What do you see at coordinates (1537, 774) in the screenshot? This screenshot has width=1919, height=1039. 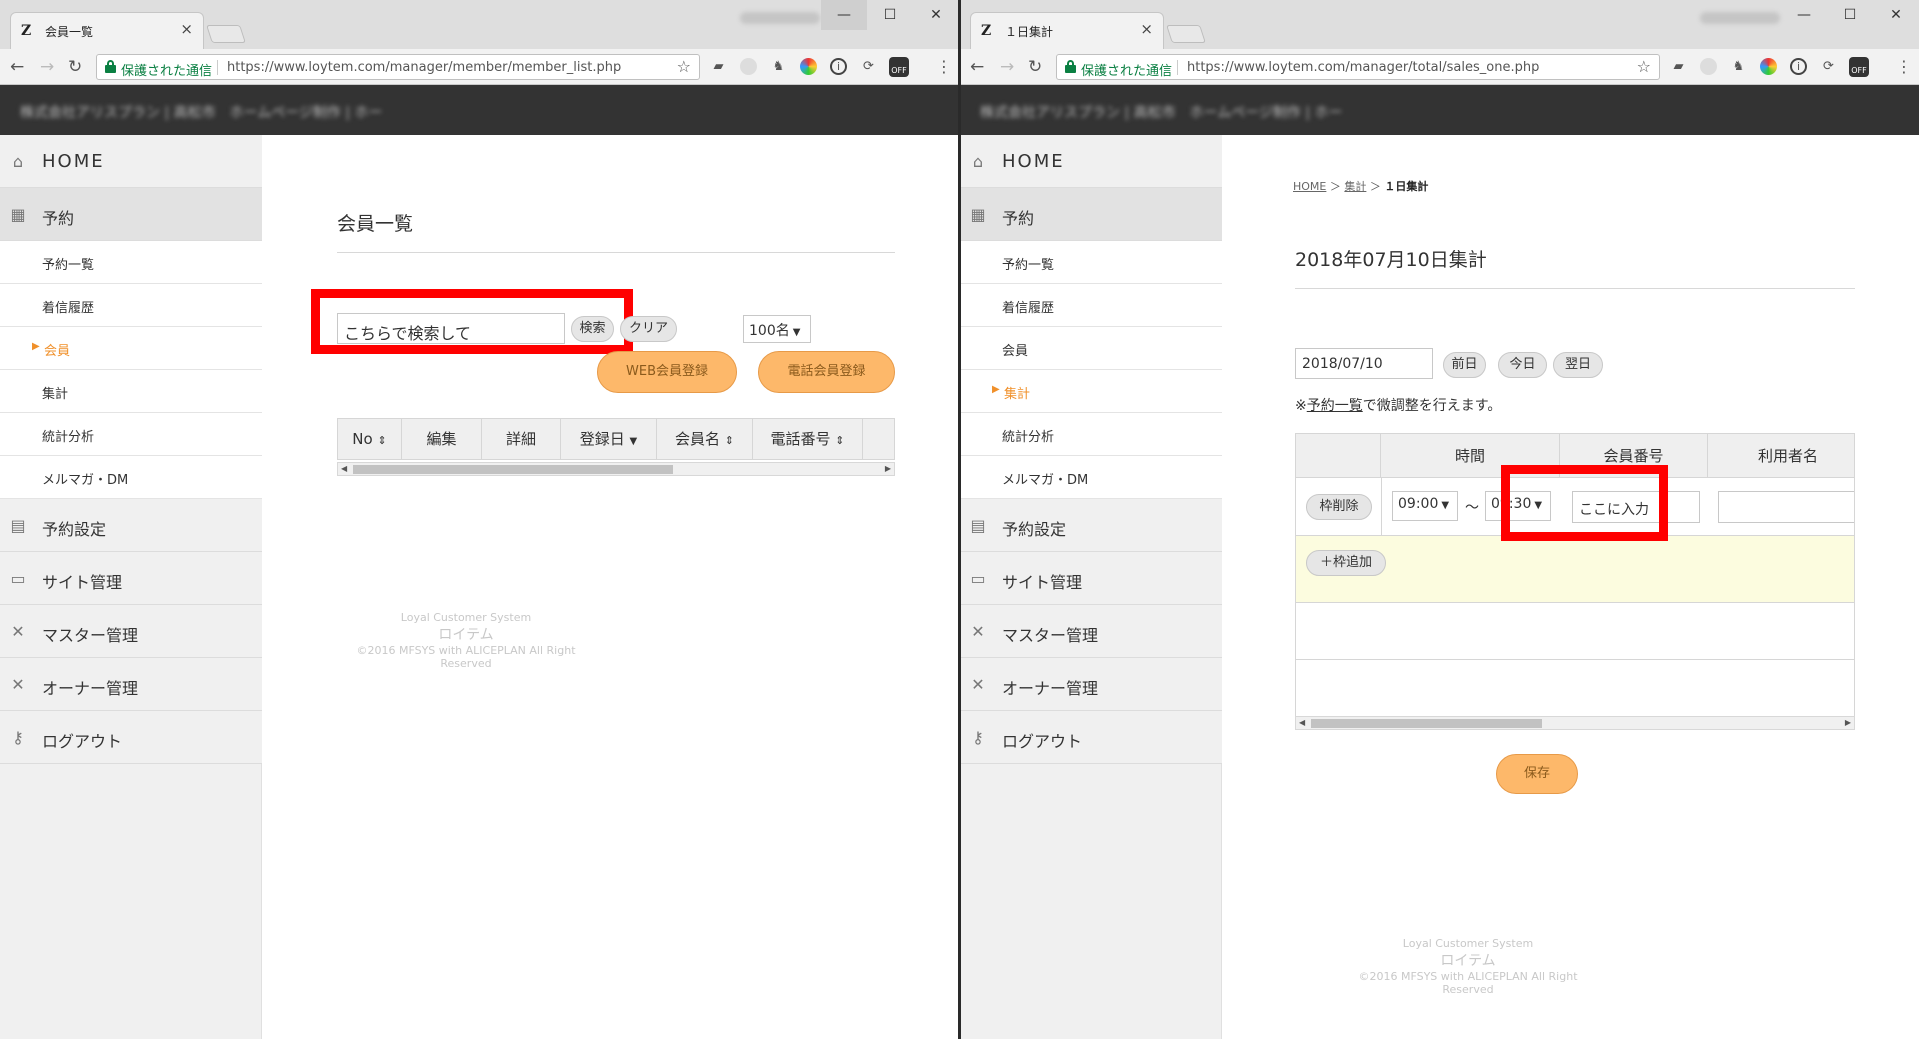 I see `save-button: 保存` at bounding box center [1537, 774].